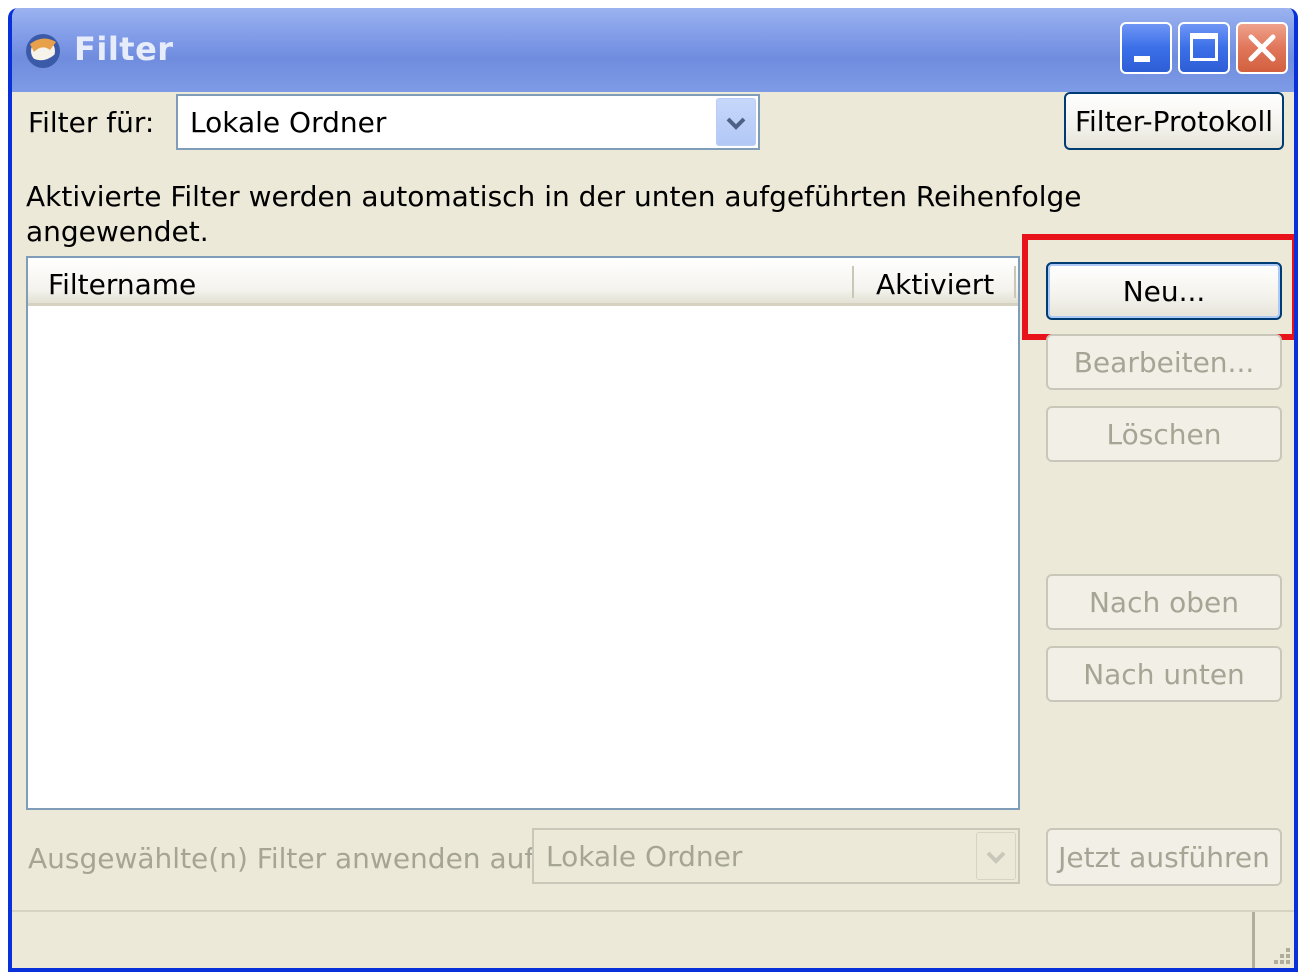  What do you see at coordinates (1253, 940) in the screenshot?
I see `status-divider` at bounding box center [1253, 940].